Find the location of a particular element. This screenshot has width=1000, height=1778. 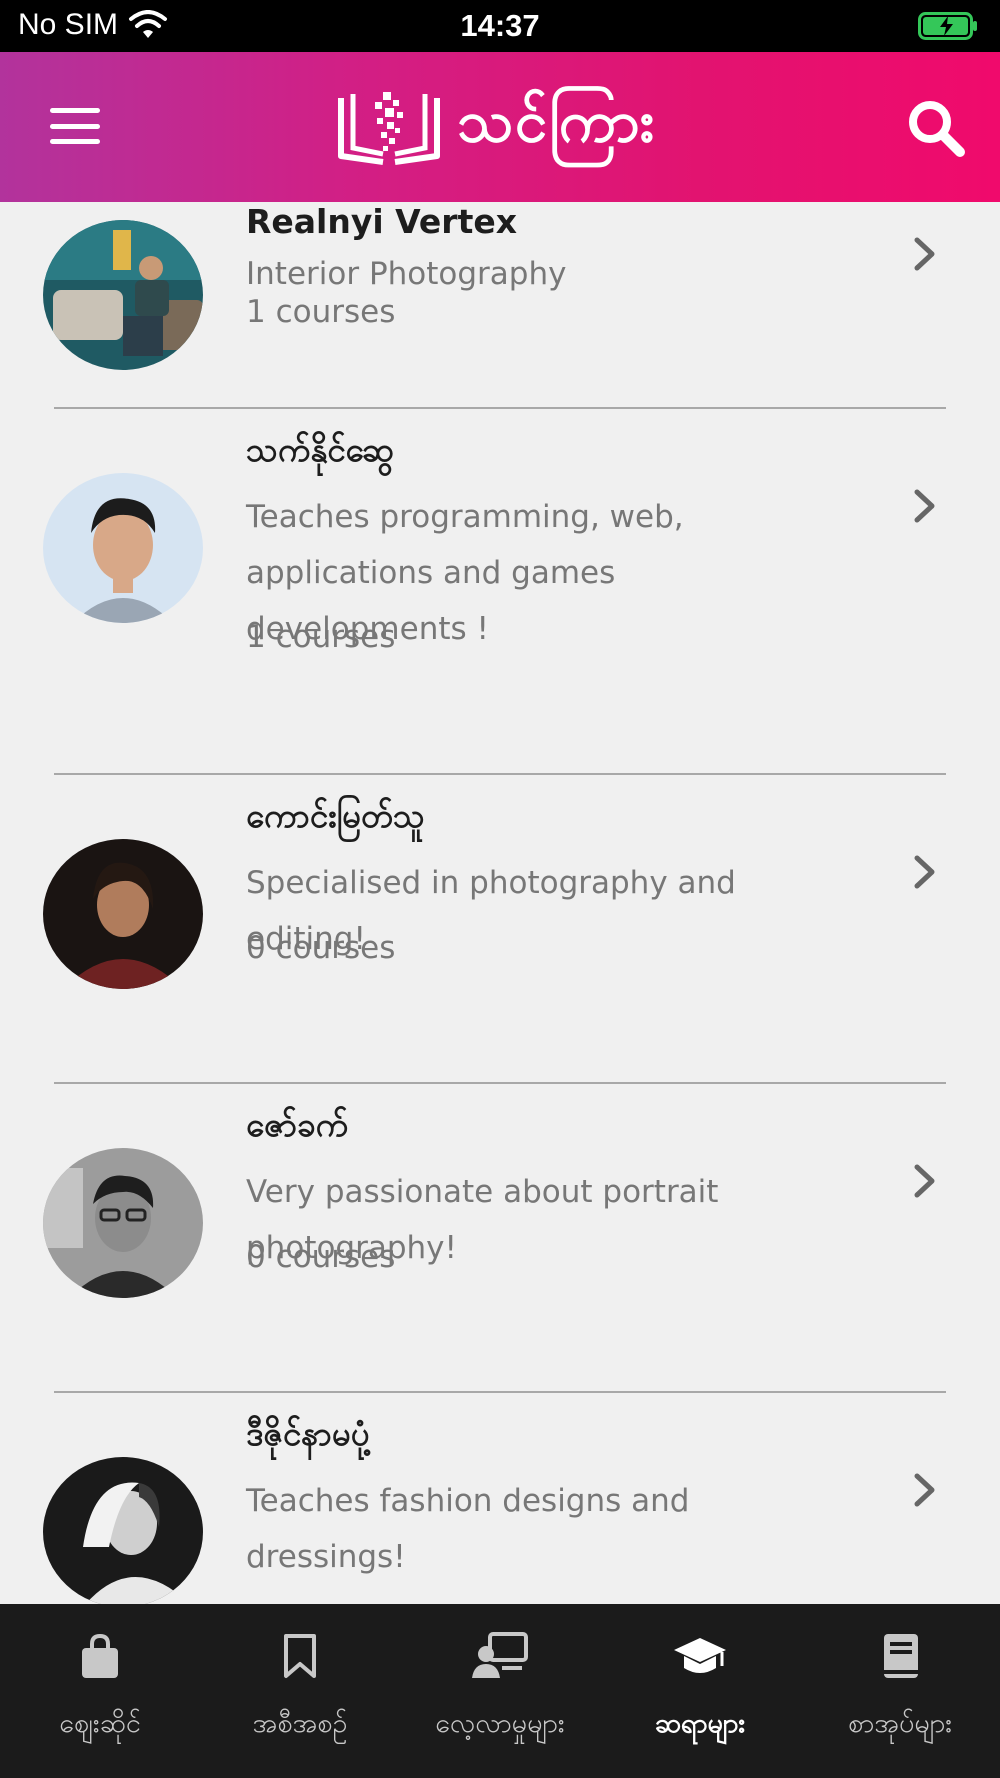

status-bar: No SIM 14:37 is located at coordinates (500, 26).